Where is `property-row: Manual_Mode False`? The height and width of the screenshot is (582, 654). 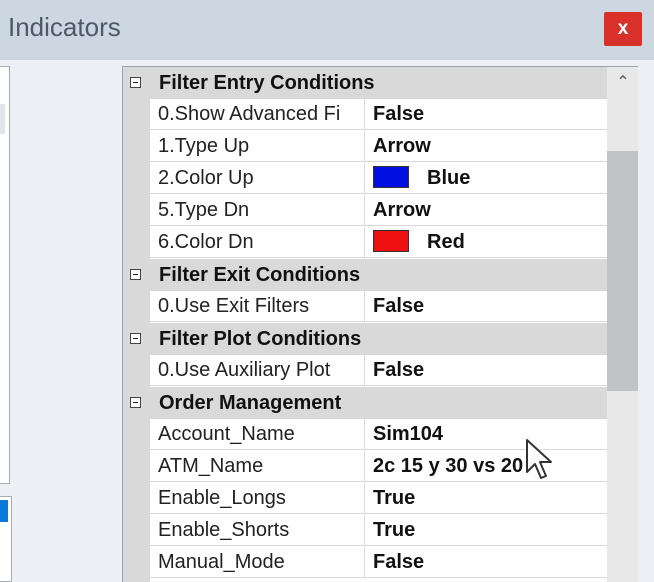 property-row: Manual_Mode False is located at coordinates (365, 563).